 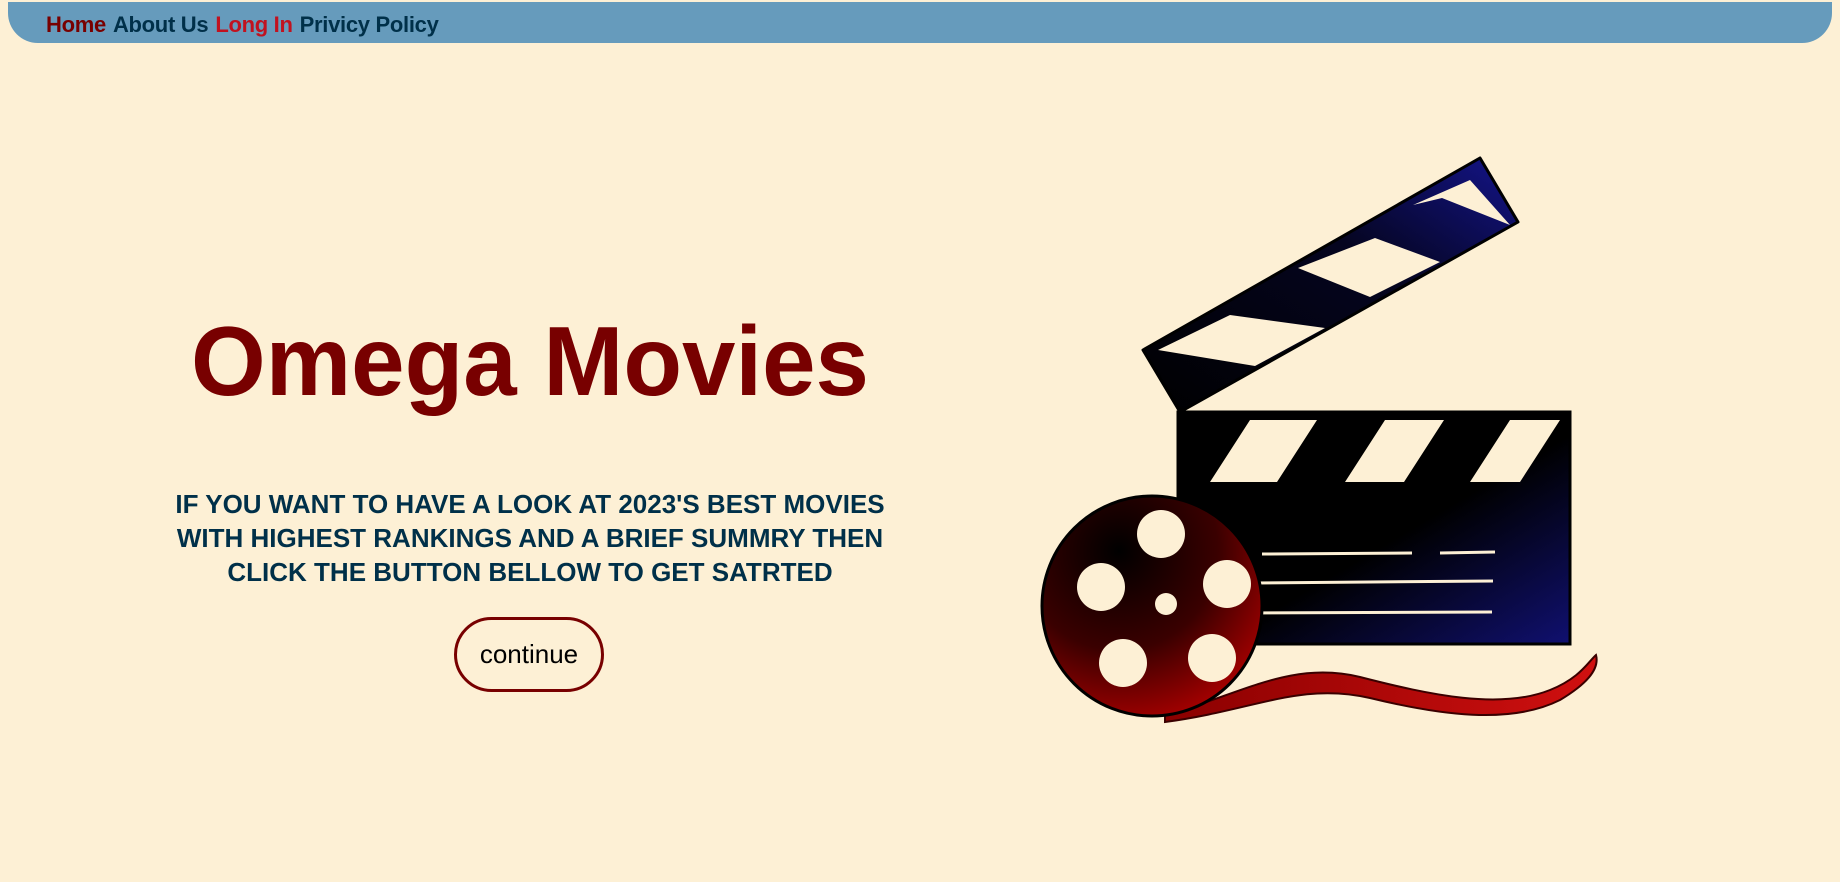 I want to click on continue-button: continue, so click(x=529, y=654).